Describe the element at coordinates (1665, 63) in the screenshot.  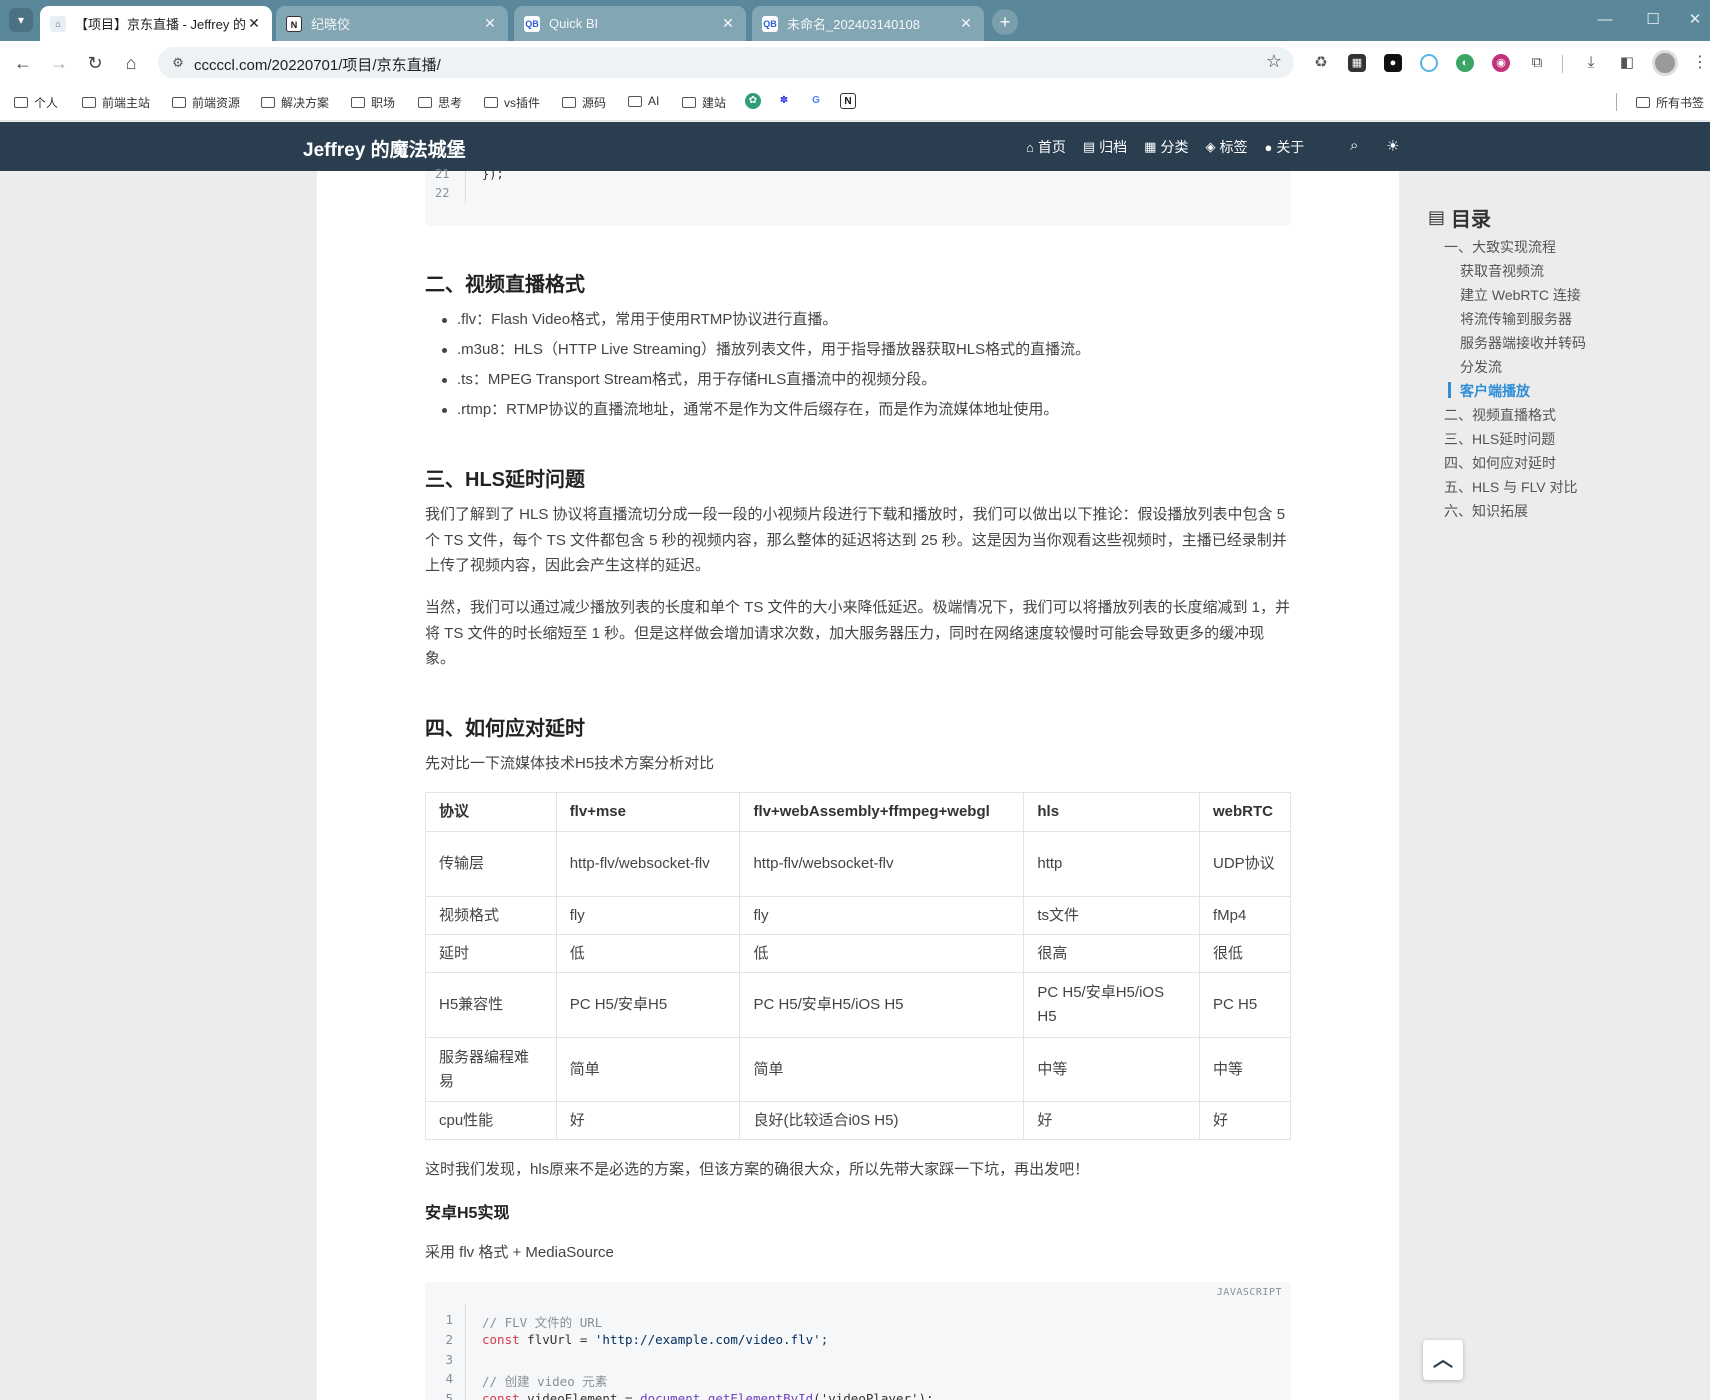
I see `avatar` at that location.